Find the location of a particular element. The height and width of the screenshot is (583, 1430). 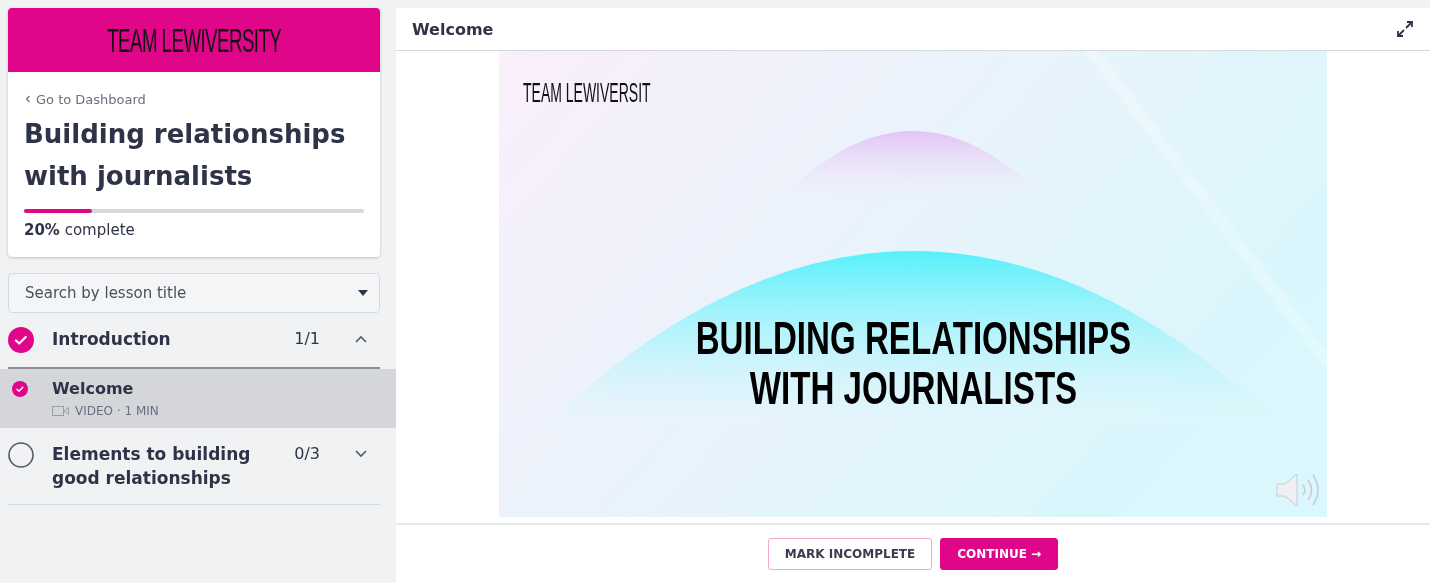

section-count: 1/1 is located at coordinates (307, 339).